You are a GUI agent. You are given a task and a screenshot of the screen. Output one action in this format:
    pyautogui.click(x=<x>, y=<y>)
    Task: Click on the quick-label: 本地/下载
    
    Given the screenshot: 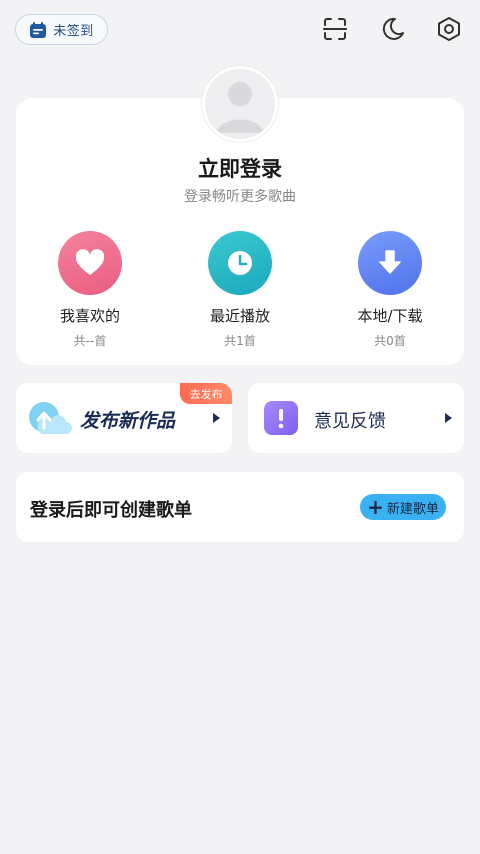 What is the action you would take?
    pyautogui.click(x=390, y=316)
    